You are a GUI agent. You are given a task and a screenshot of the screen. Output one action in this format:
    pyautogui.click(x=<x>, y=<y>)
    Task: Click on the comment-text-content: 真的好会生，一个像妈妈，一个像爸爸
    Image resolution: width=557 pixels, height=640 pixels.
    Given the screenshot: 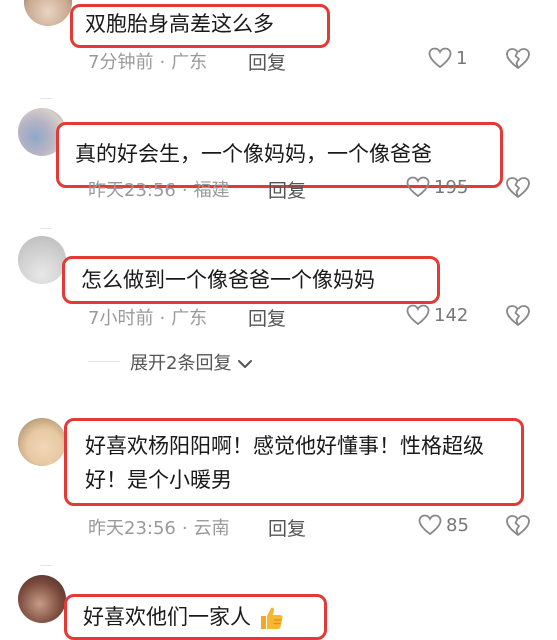 What is the action you would take?
    pyautogui.click(x=253, y=154)
    